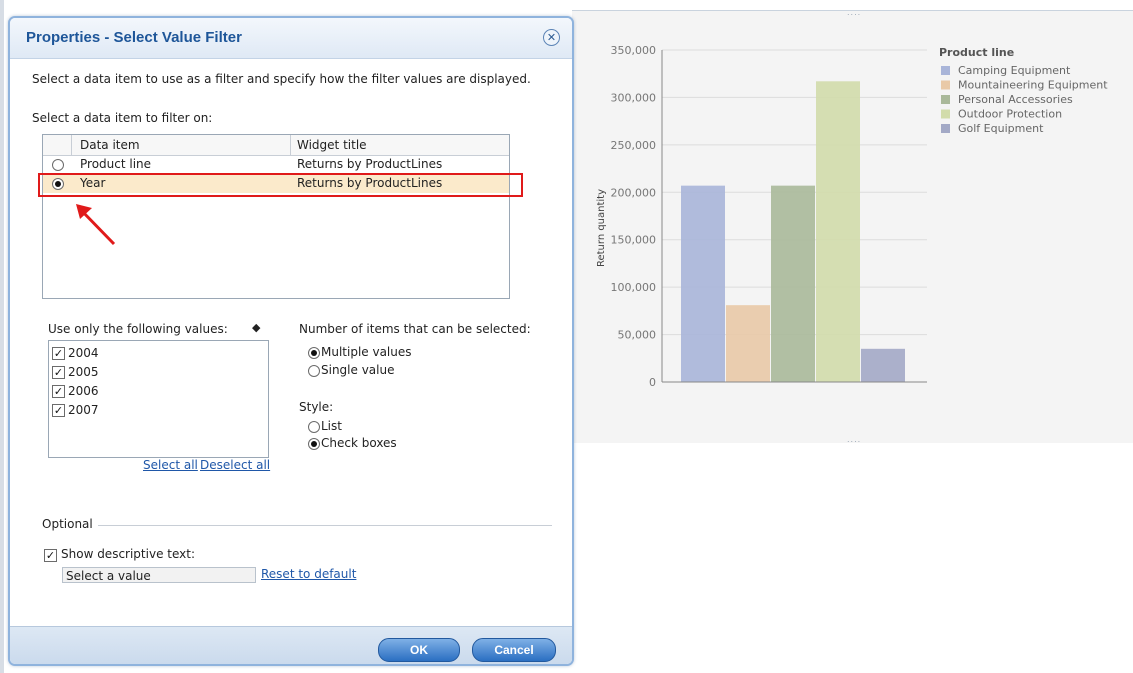  What do you see at coordinates (110, 145) in the screenshot?
I see `column-header-data-item: Data item` at bounding box center [110, 145].